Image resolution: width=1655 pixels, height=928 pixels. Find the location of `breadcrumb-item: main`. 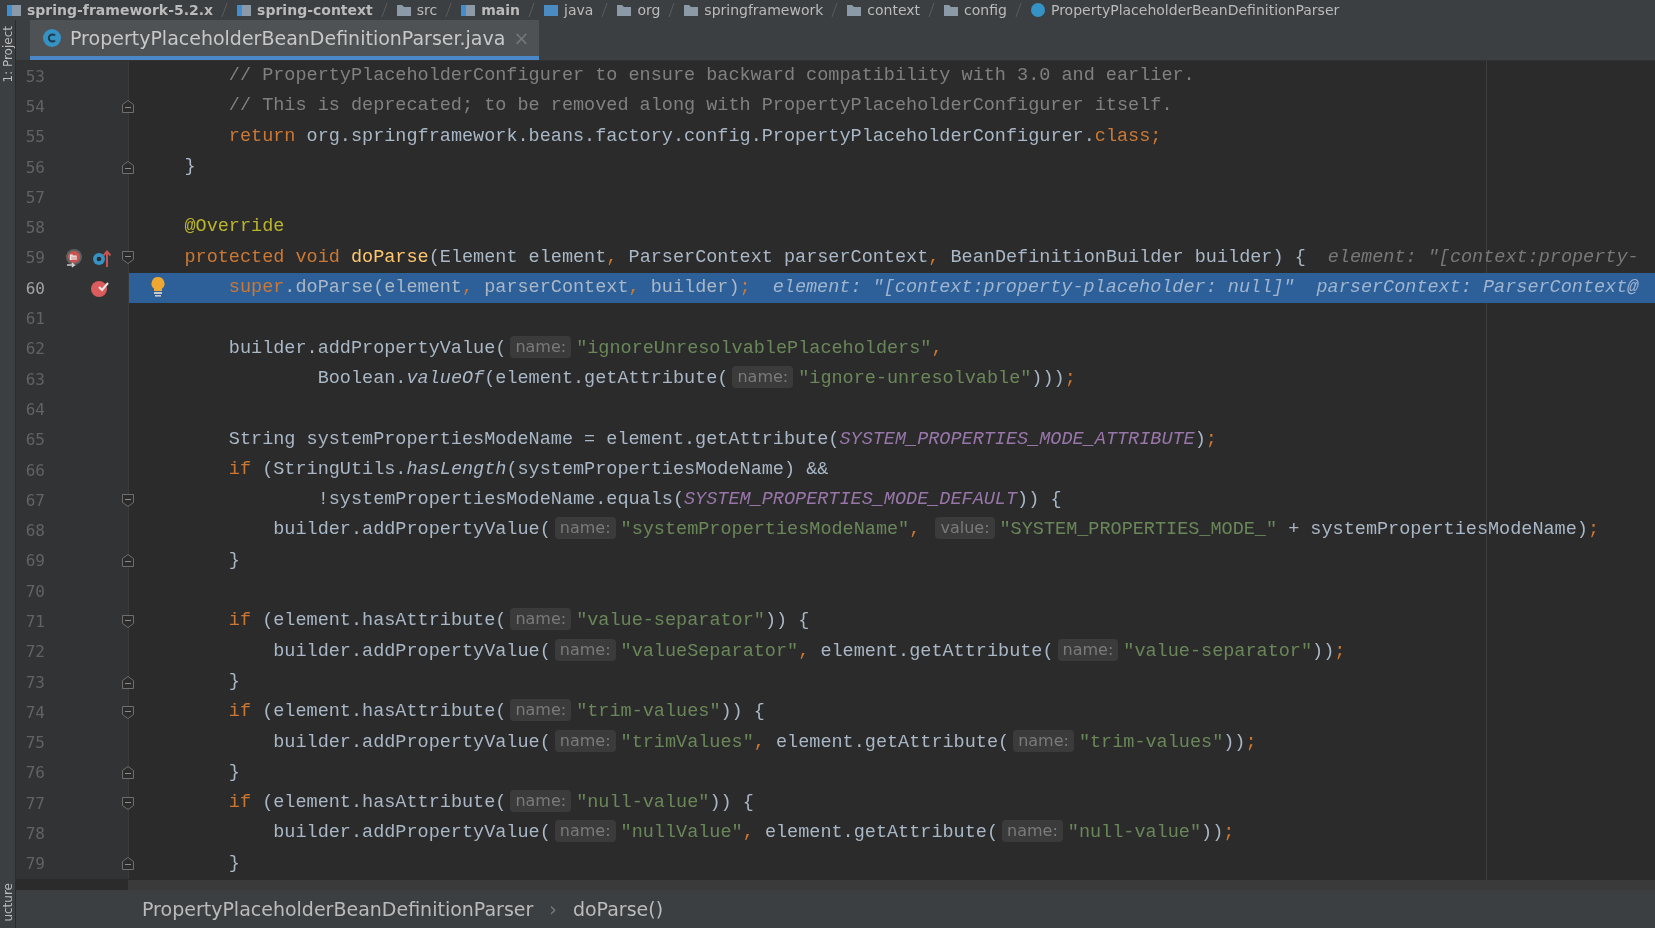

breadcrumb-item: main is located at coordinates (501, 10).